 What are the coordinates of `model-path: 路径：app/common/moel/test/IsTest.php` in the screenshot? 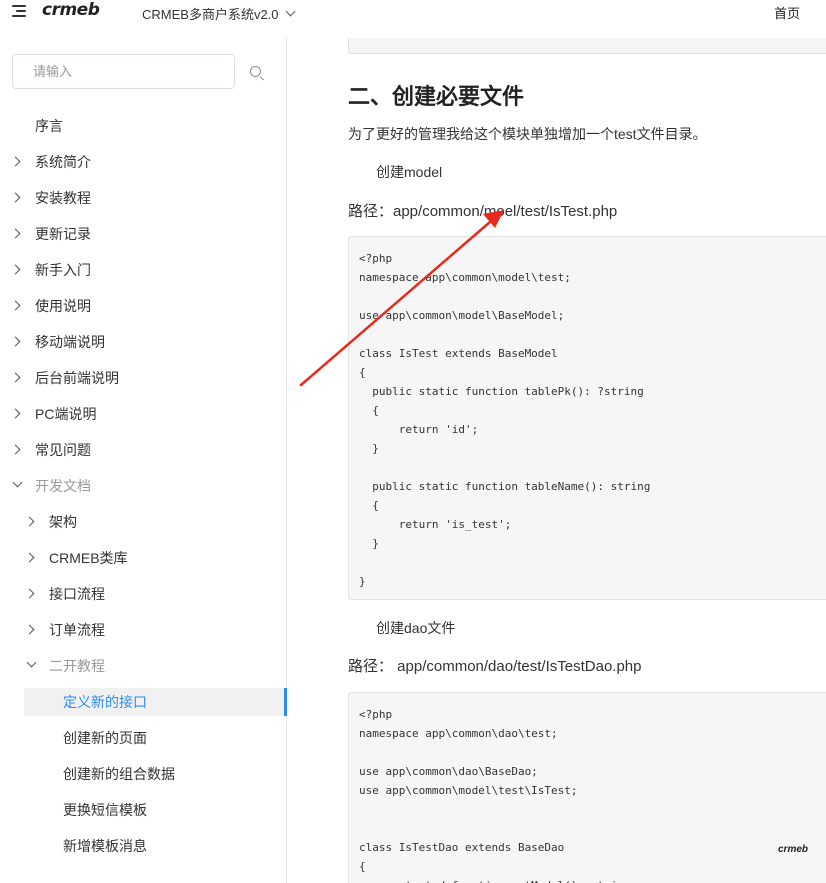 It's located at (483, 211).